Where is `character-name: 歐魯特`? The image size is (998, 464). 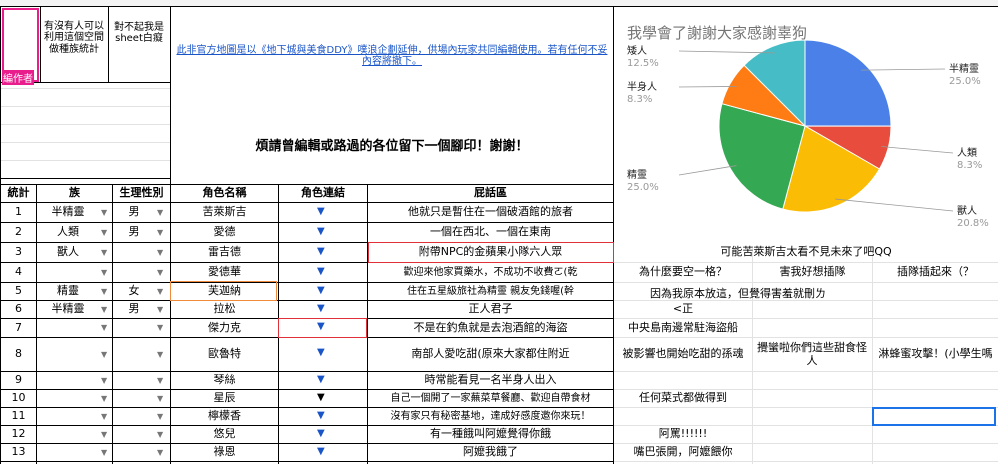 character-name: 歐魯特 is located at coordinates (224, 354).